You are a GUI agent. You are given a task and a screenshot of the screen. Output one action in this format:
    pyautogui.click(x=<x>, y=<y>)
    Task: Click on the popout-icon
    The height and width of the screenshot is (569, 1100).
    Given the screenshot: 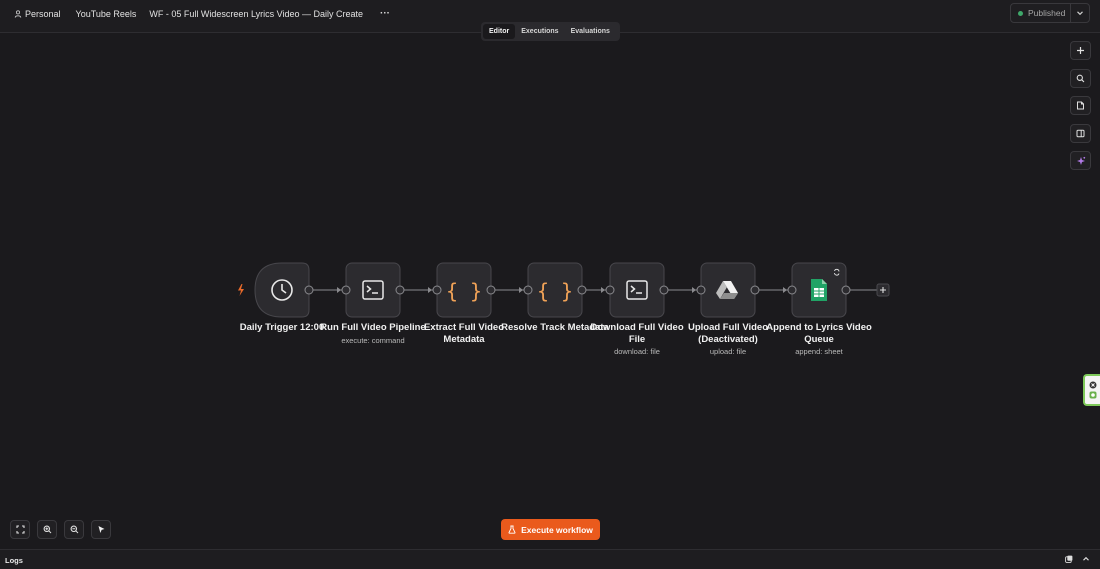 What is the action you would take?
    pyautogui.click(x=1069, y=559)
    